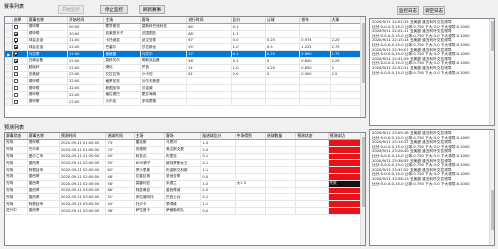 This screenshot has width=498, height=249. I want to click on cell-lead: 0.850, so click(315, 68).